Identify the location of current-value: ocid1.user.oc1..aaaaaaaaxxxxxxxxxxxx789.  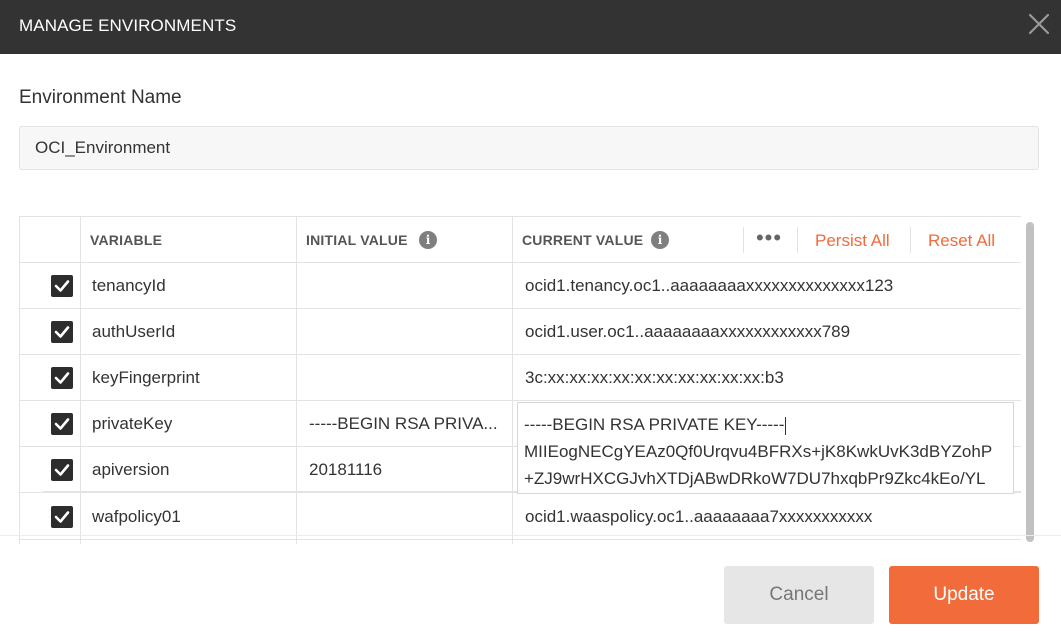
(687, 332).